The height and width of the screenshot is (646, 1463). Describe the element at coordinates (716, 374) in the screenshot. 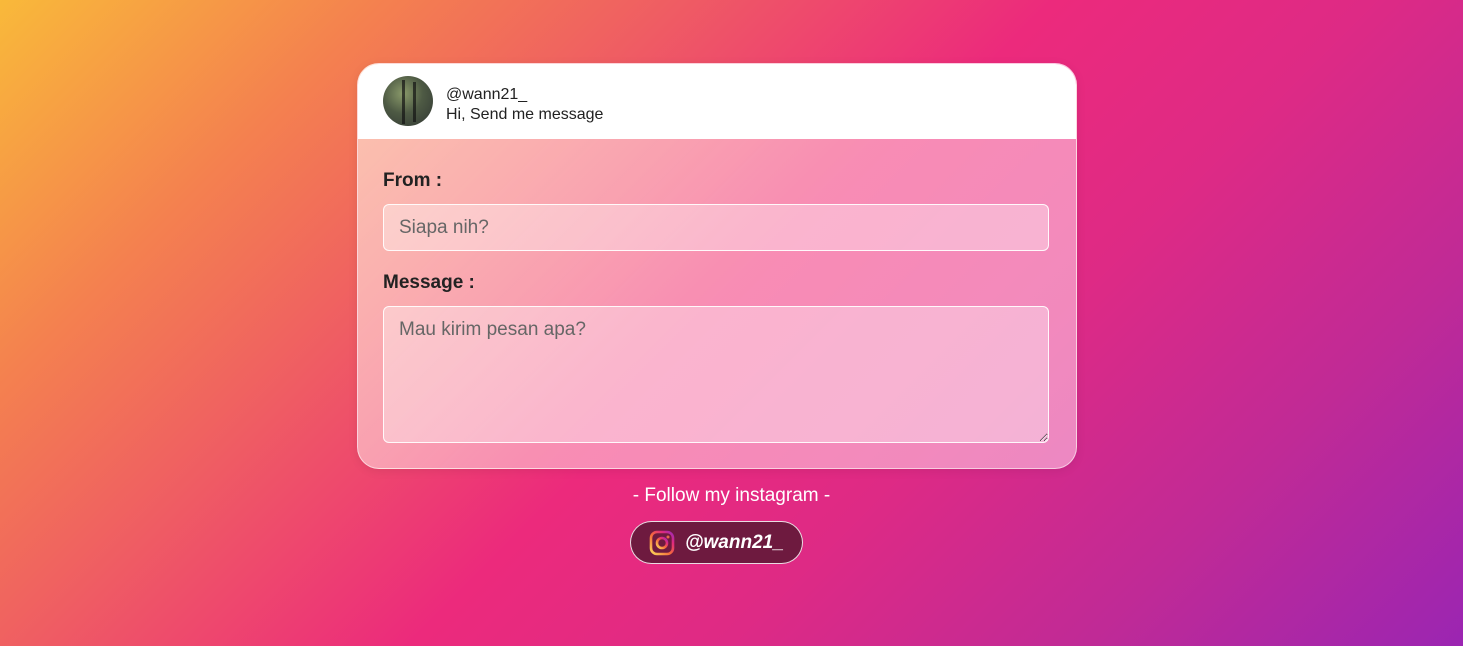

I see `message-textarea` at that location.